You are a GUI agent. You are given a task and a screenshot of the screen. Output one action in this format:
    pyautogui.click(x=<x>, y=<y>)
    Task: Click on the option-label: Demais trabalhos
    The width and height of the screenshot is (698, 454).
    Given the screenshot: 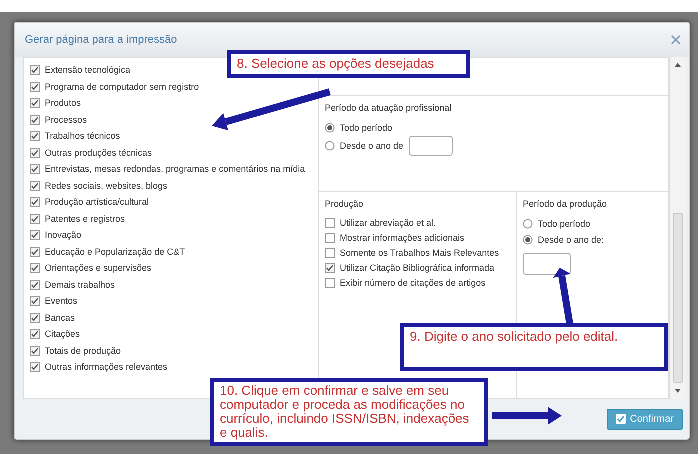 What is the action you would take?
    pyautogui.click(x=80, y=285)
    